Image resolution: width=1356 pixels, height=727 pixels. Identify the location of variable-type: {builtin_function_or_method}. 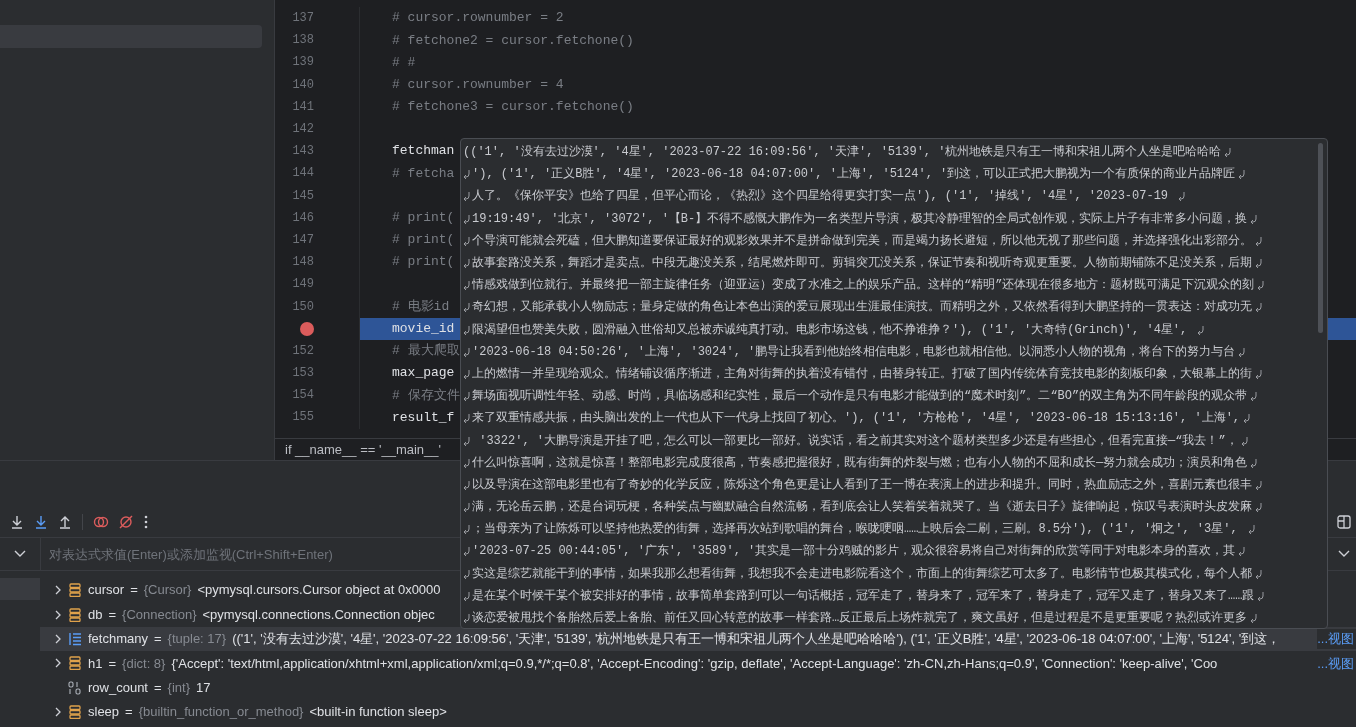
(221, 712).